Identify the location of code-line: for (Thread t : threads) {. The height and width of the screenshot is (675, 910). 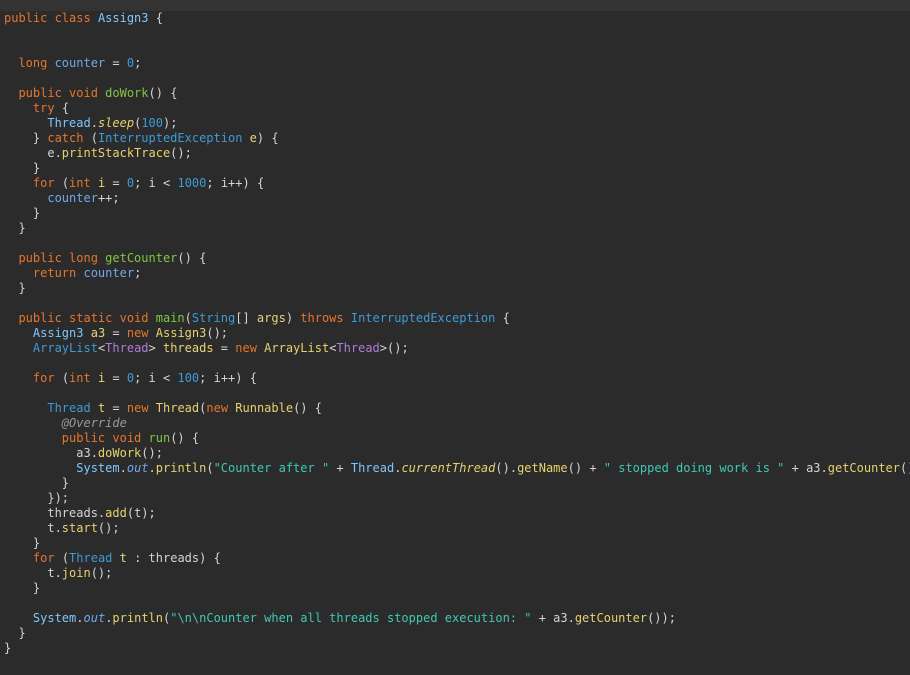
(457, 558).